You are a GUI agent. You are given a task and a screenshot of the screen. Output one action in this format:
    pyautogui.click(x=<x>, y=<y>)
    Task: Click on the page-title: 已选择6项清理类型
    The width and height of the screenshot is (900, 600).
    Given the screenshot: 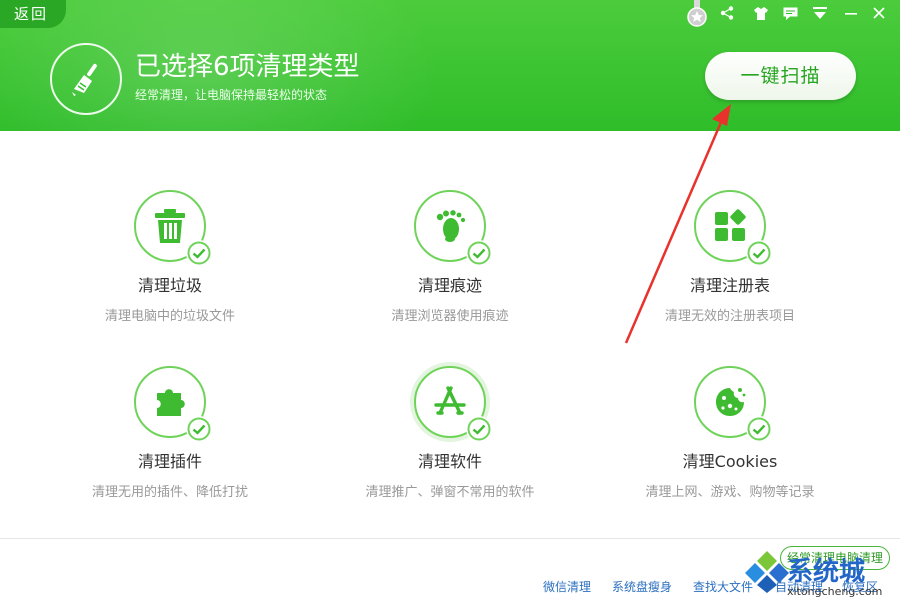 What is the action you would take?
    pyautogui.click(x=247, y=67)
    